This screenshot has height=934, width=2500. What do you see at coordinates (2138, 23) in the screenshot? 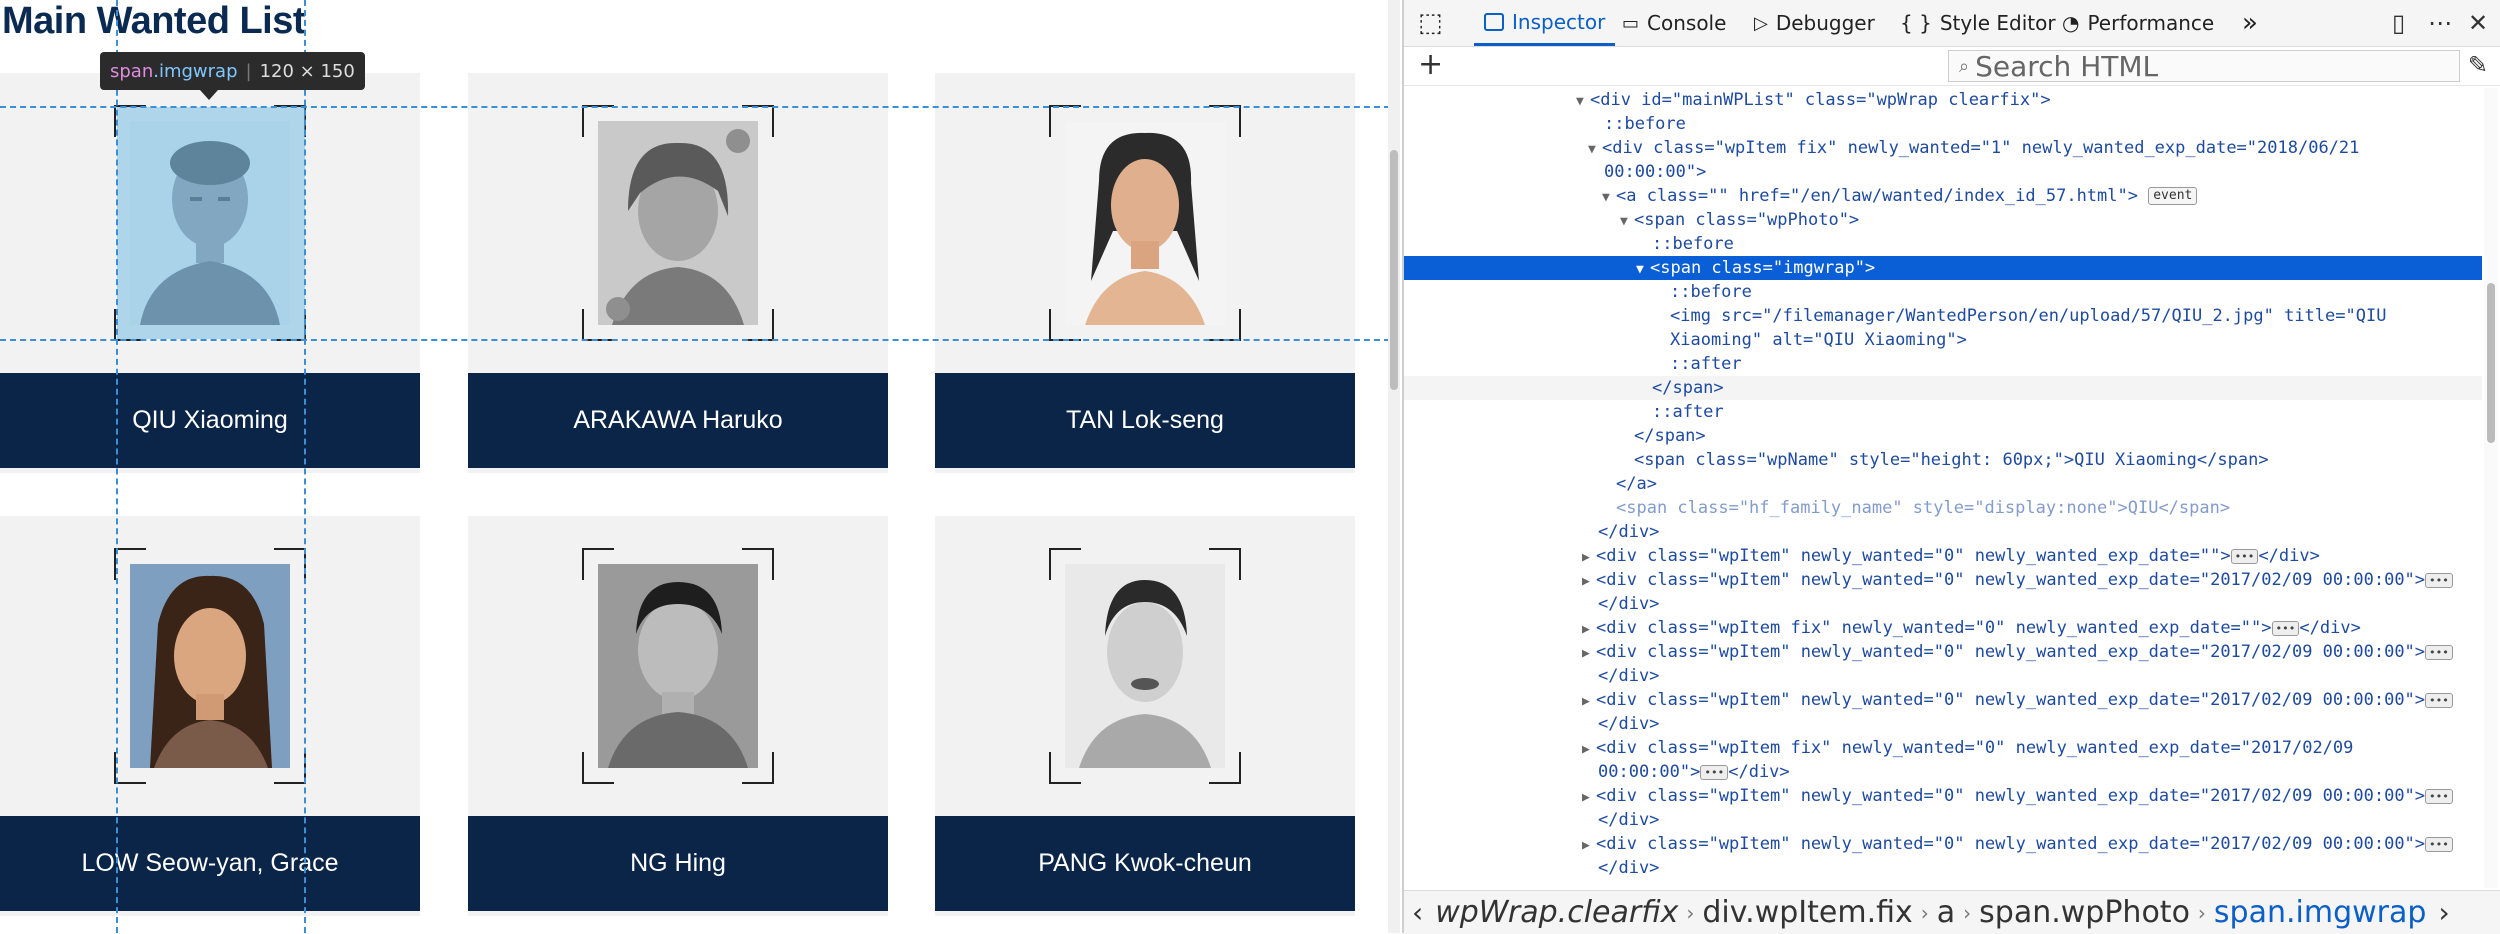
I see `tab-performance: ◔ Performance` at bounding box center [2138, 23].